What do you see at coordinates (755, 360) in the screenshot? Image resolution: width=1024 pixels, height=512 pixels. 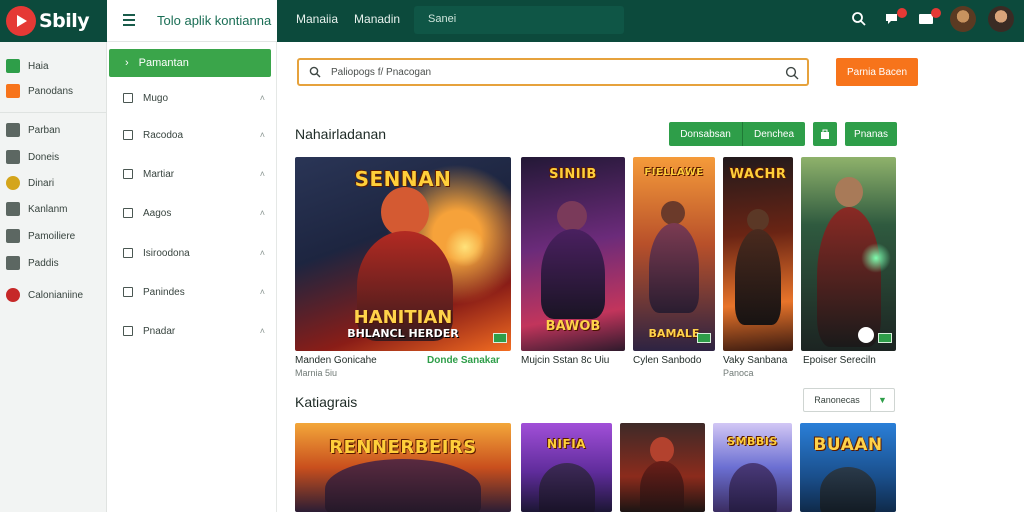 I see `game-title: Vaky Sanbana` at bounding box center [755, 360].